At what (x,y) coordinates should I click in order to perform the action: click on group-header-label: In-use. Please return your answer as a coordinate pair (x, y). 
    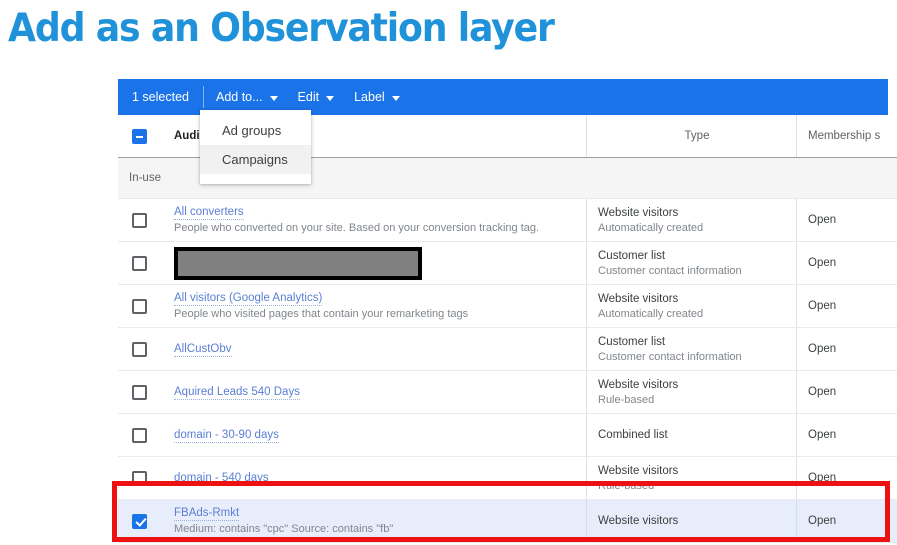
    Looking at the image, I should click on (145, 178).